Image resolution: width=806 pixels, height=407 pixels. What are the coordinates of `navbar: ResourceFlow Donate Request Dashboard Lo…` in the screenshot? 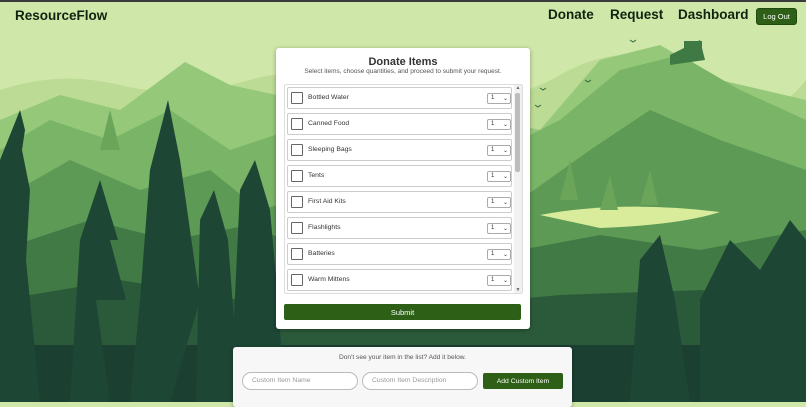 It's located at (403, 17).